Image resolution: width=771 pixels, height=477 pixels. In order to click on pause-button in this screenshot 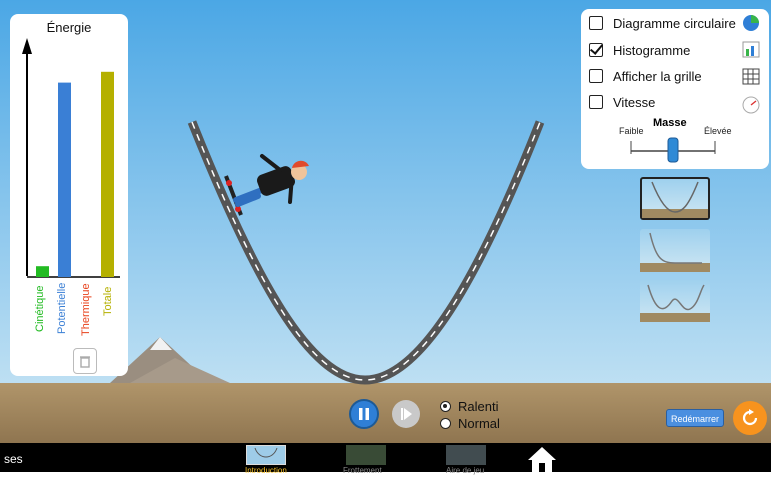, I will do `click(364, 414)`.